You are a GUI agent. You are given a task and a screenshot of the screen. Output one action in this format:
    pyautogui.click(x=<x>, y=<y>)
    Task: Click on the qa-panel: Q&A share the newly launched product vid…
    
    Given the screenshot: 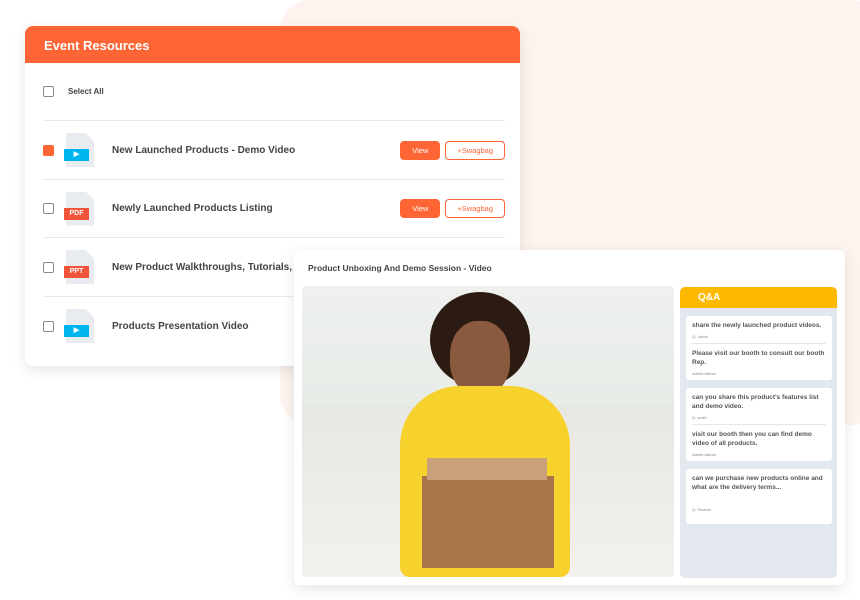 What is the action you would take?
    pyautogui.click(x=758, y=432)
    